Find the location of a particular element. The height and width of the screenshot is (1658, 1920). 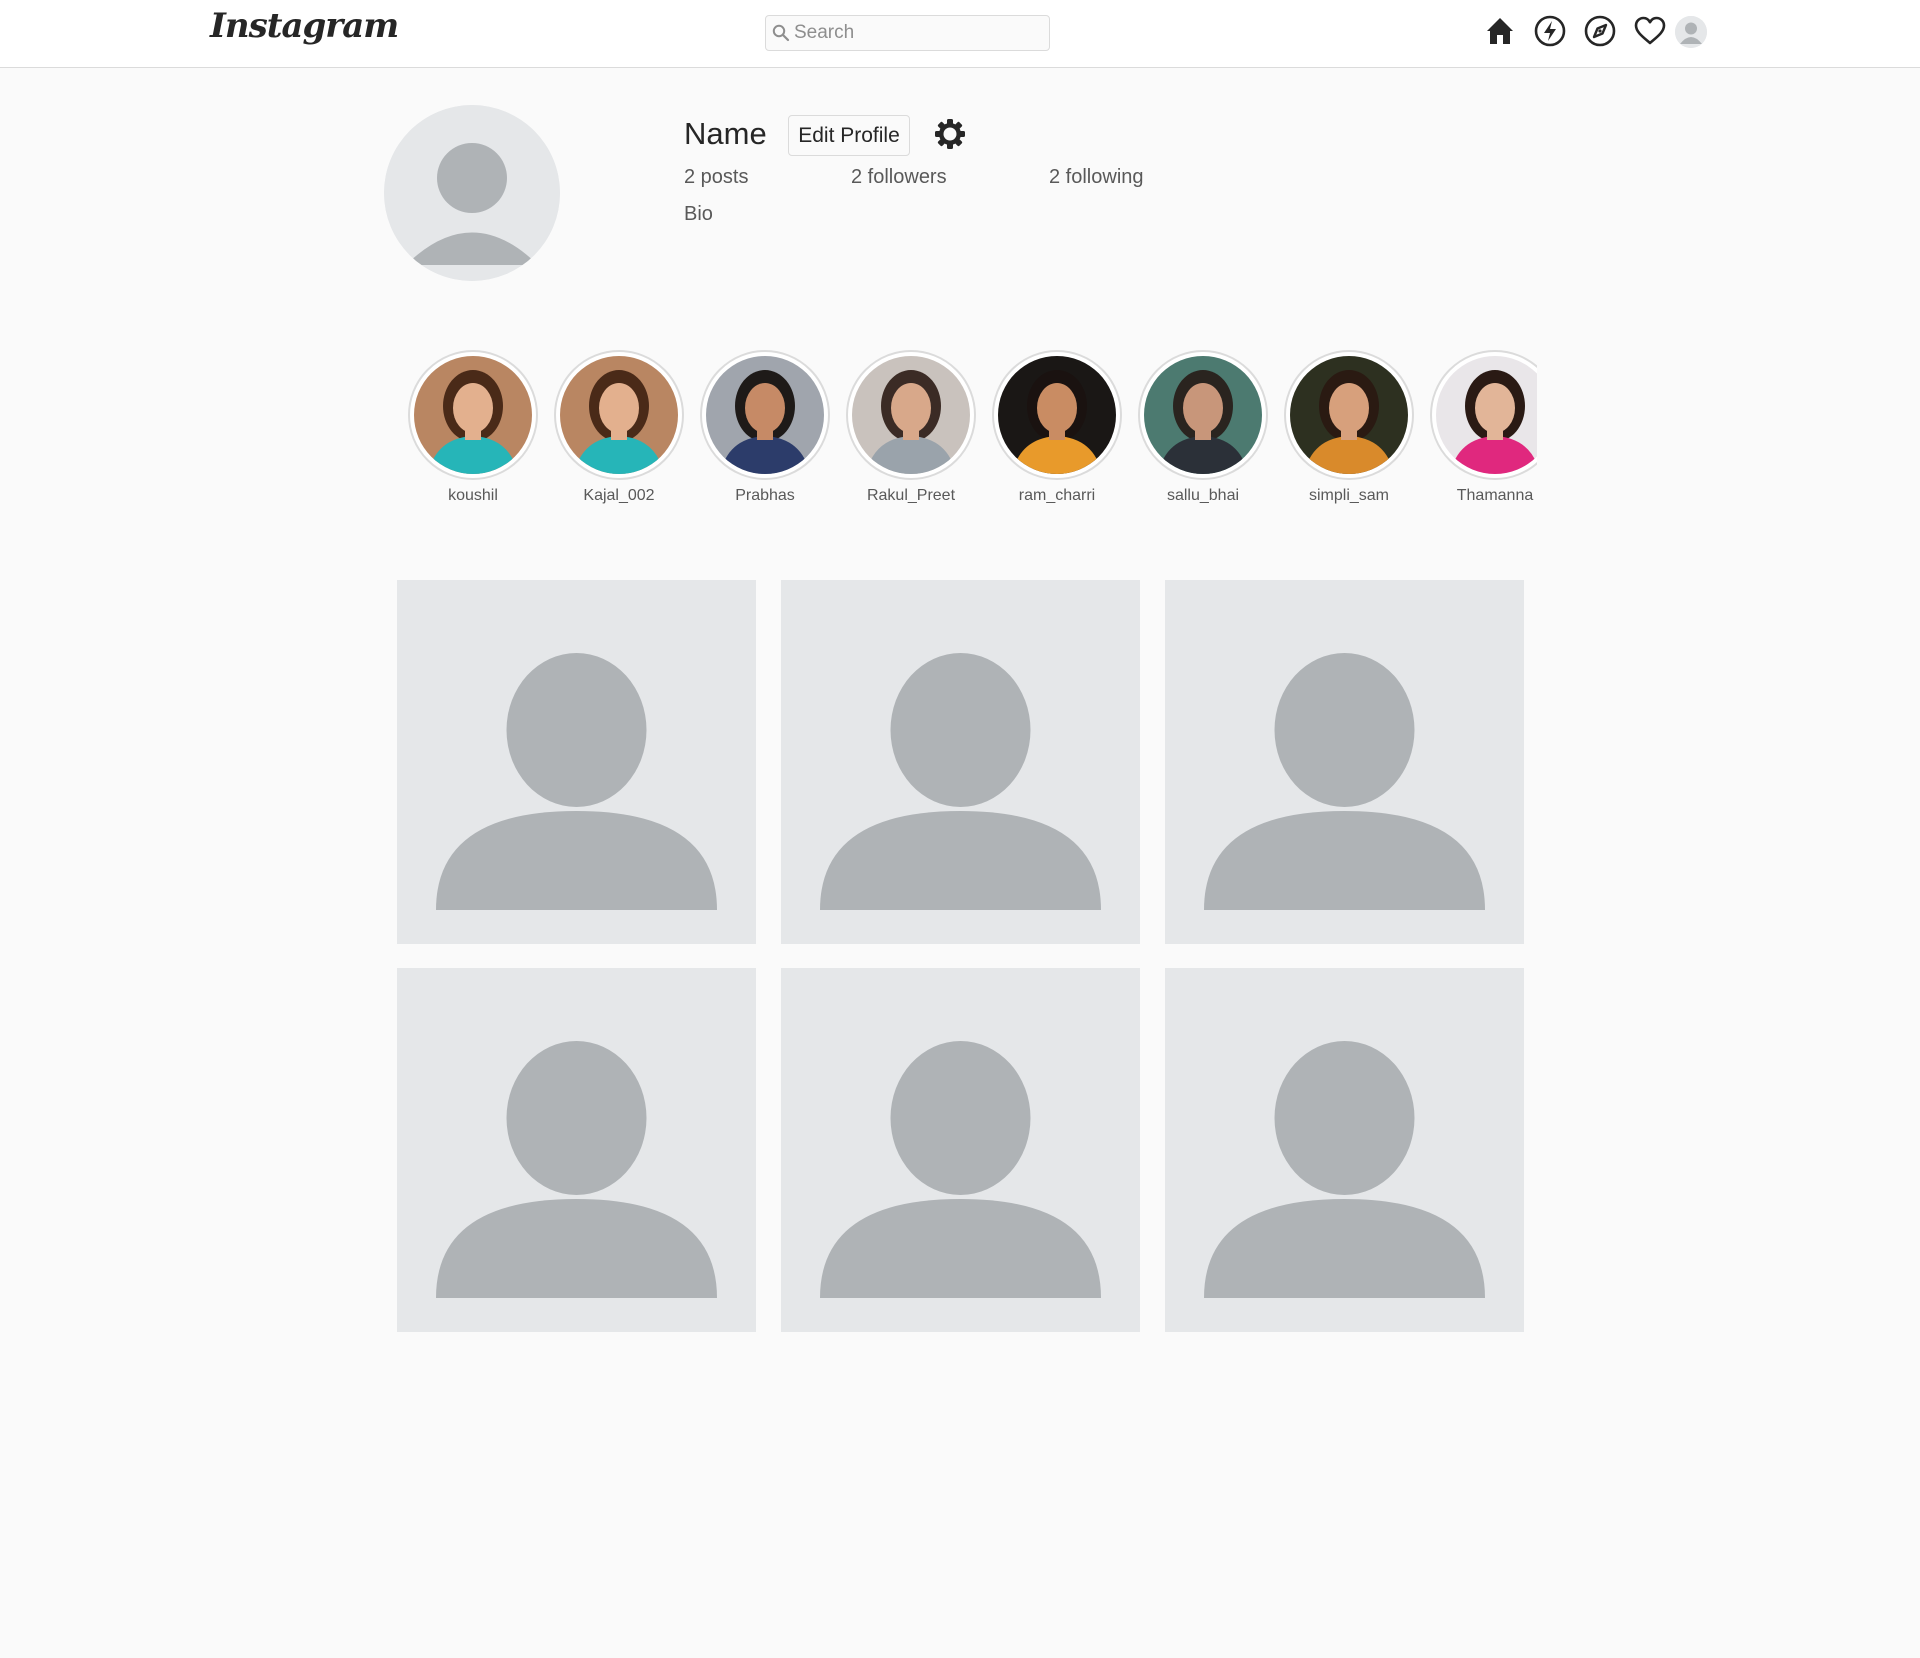

search-input is located at coordinates (919, 33).